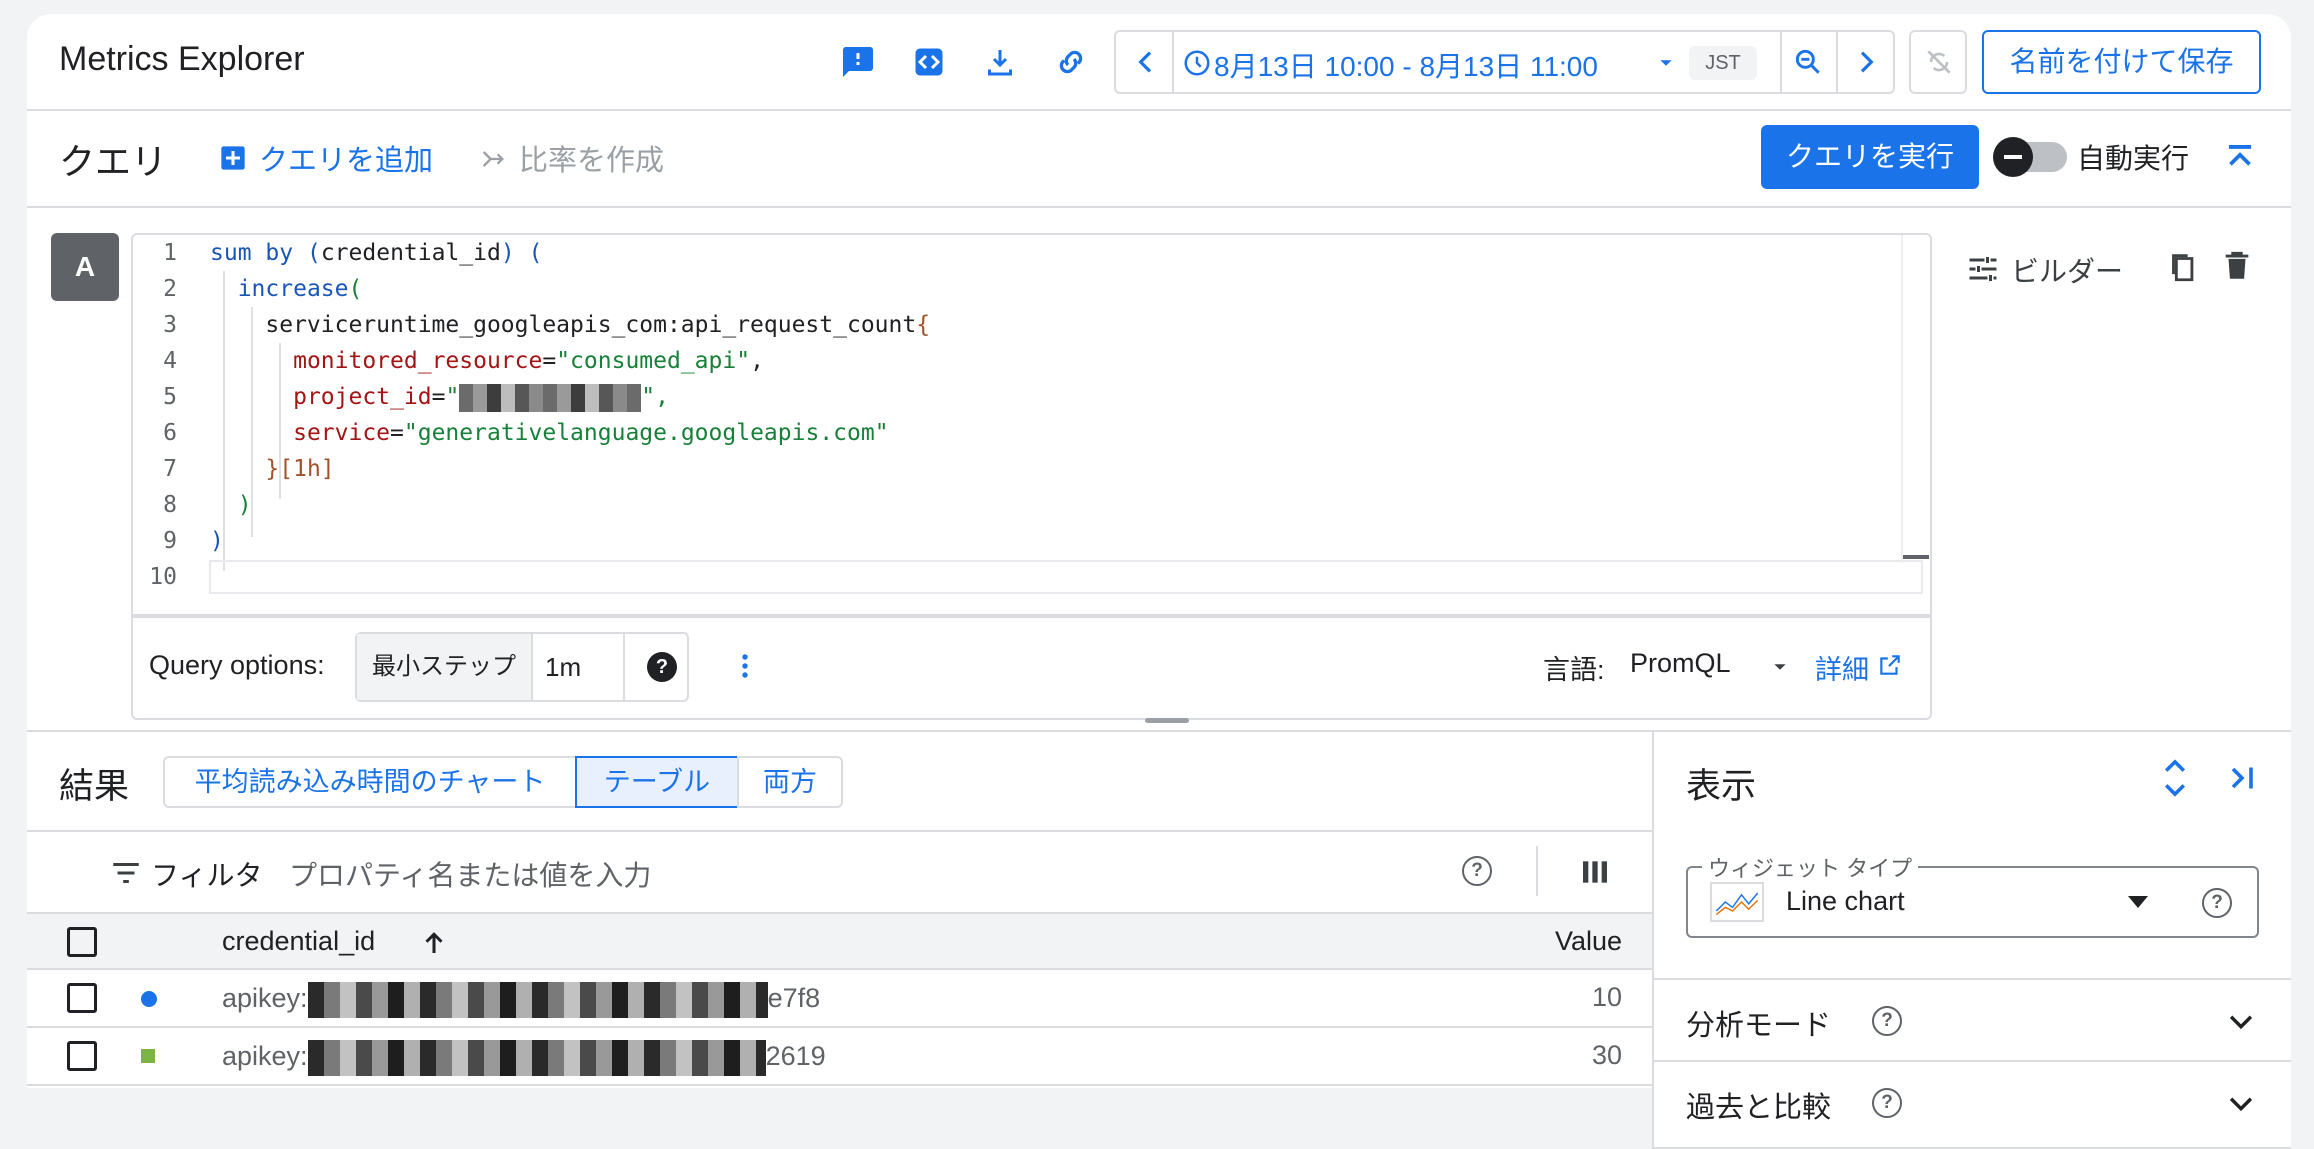 The height and width of the screenshot is (1149, 2314). I want to click on builder-toggle: ビルダー, so click(2067, 270).